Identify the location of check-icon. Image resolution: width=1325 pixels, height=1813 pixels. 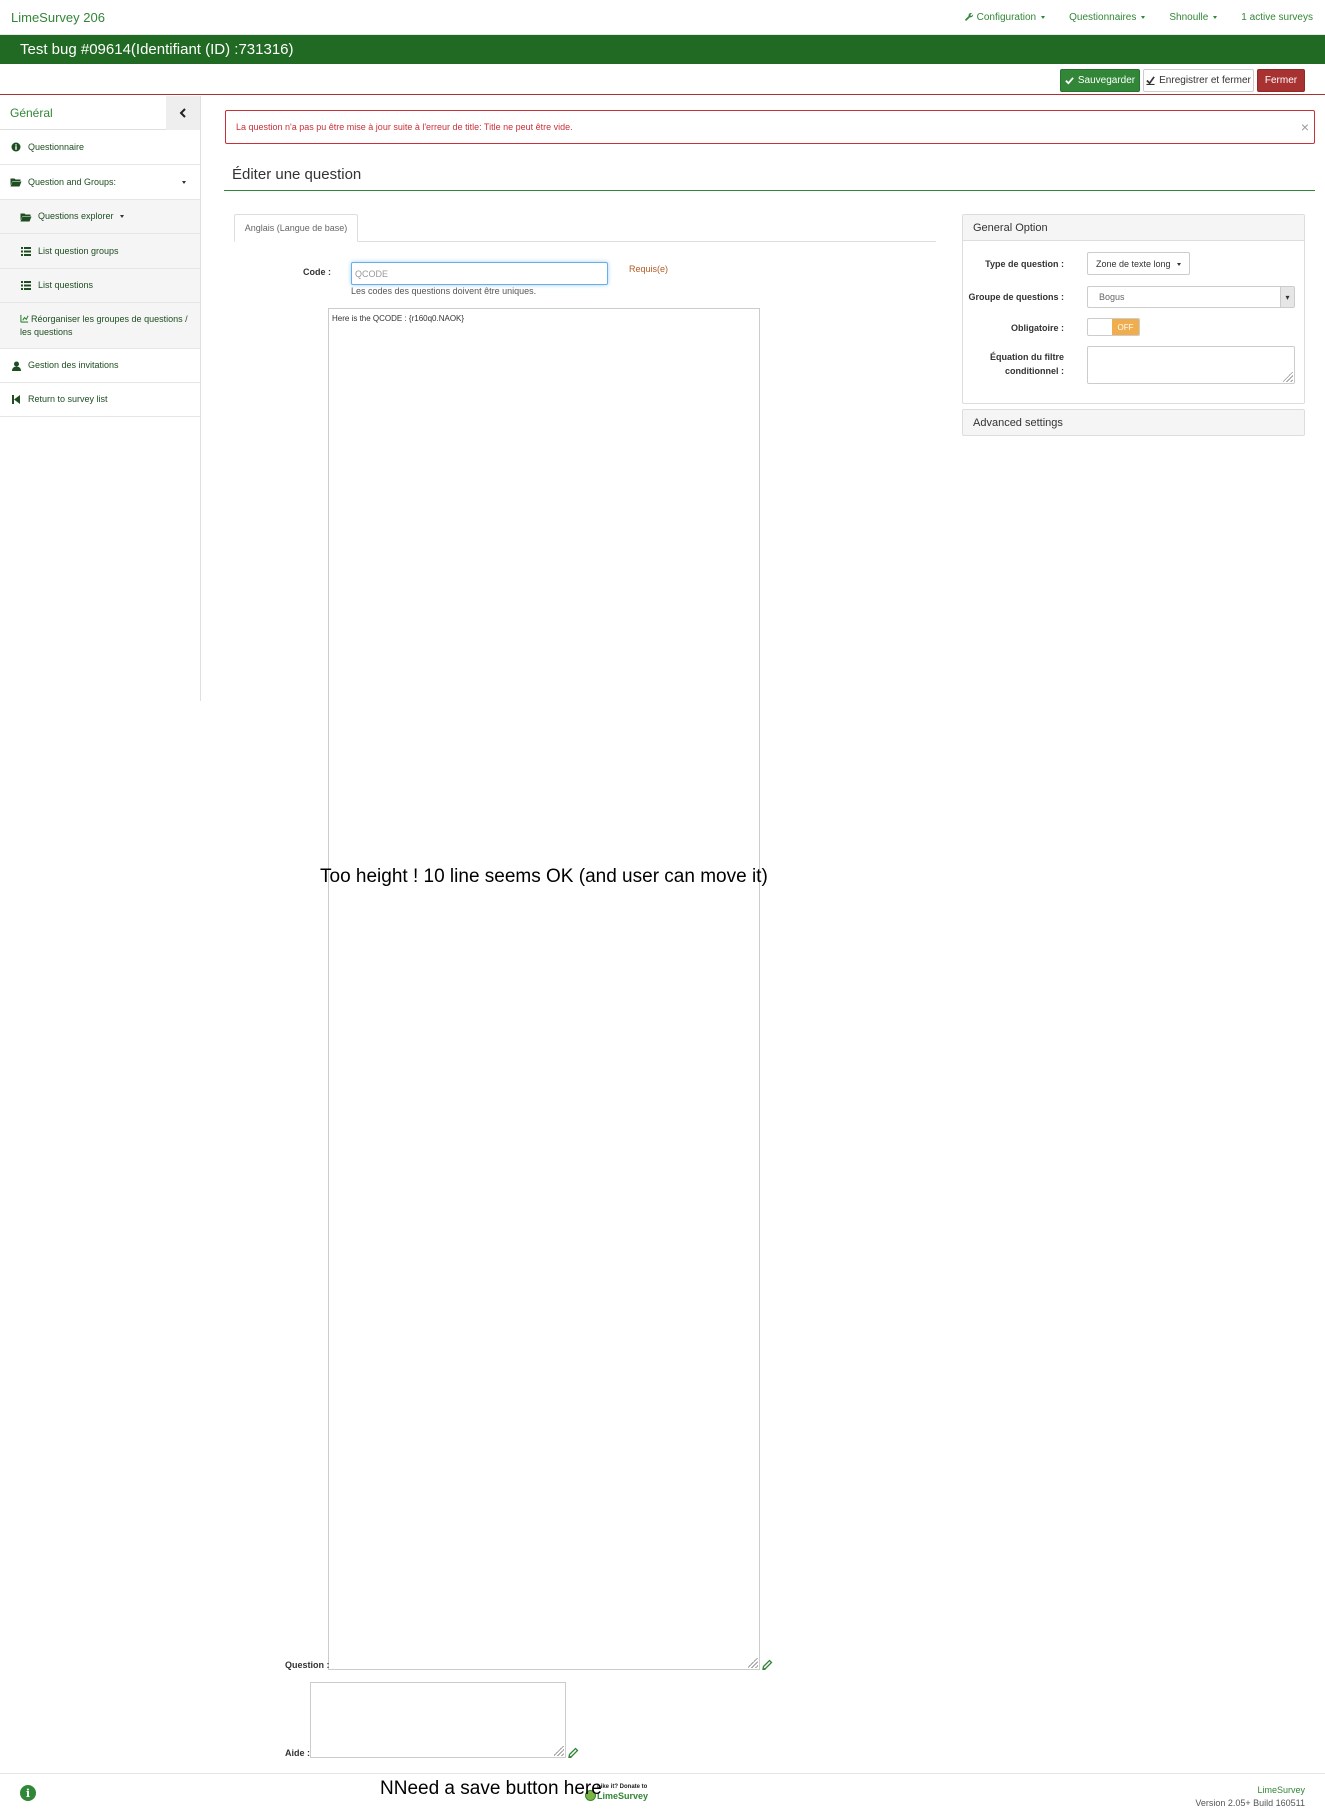
(1069, 81).